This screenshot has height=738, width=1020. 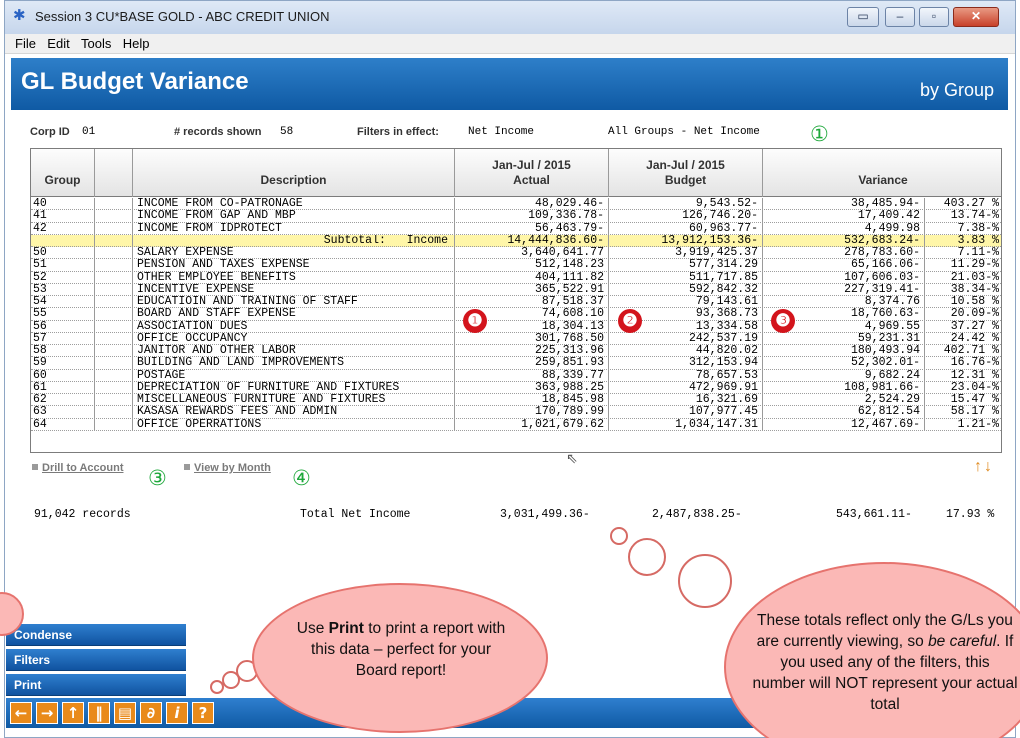 What do you see at coordinates (58, 42) in the screenshot?
I see `menu-edit: Edit` at bounding box center [58, 42].